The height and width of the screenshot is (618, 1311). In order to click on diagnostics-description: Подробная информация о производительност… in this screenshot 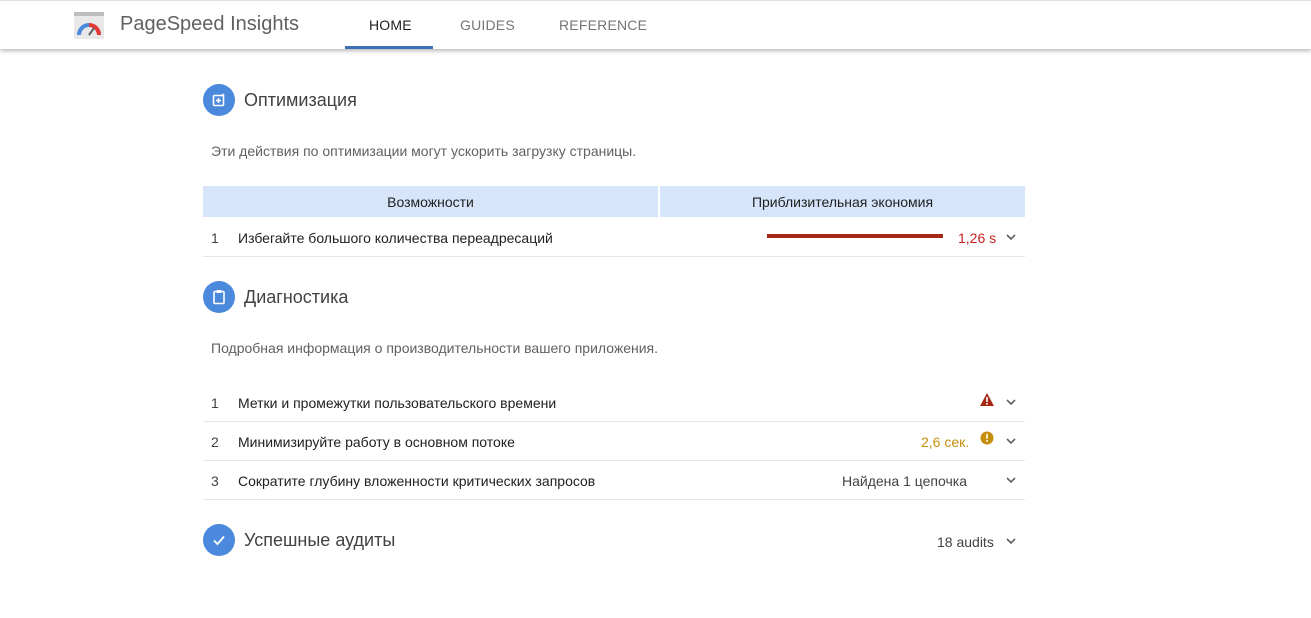, I will do `click(435, 348)`.